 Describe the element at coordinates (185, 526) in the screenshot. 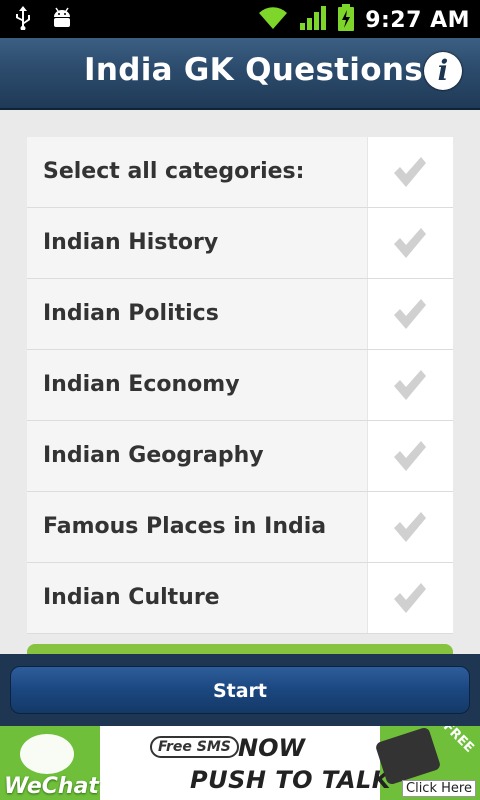

I see `category-label: Famous Places in India` at that location.